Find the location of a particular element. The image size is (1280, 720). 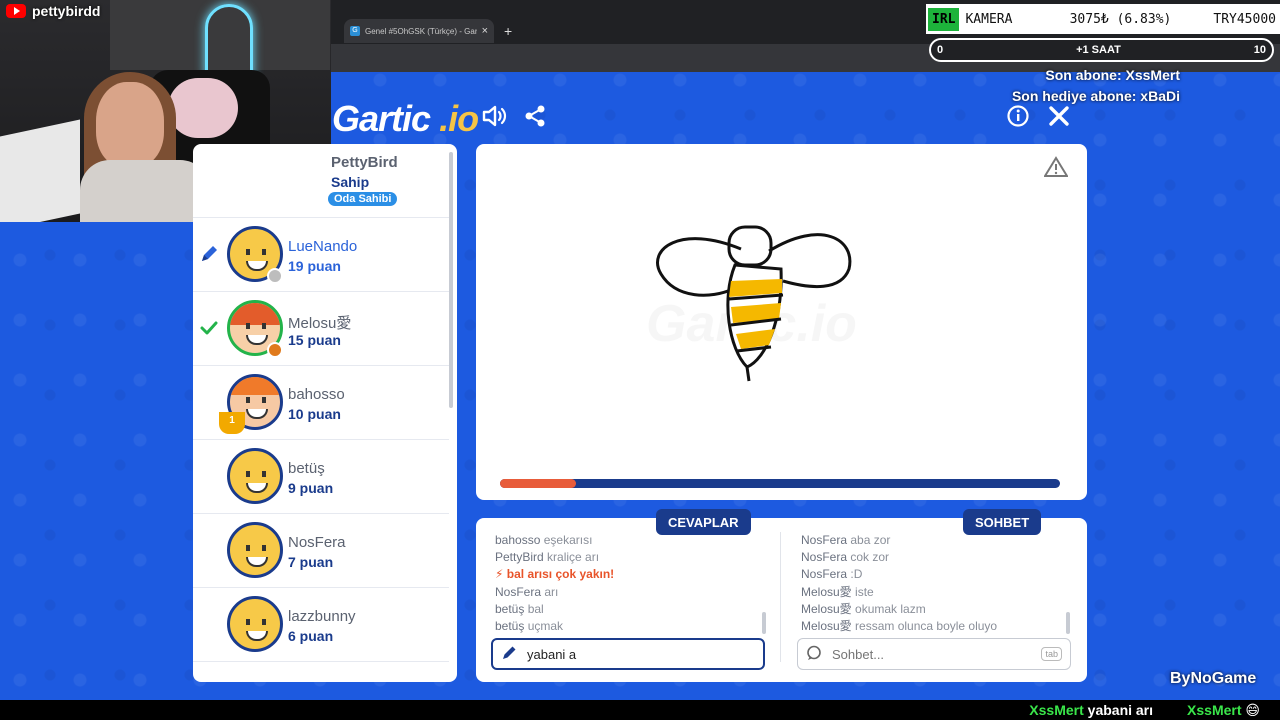

irl-badge: IRL is located at coordinates (944, 19).